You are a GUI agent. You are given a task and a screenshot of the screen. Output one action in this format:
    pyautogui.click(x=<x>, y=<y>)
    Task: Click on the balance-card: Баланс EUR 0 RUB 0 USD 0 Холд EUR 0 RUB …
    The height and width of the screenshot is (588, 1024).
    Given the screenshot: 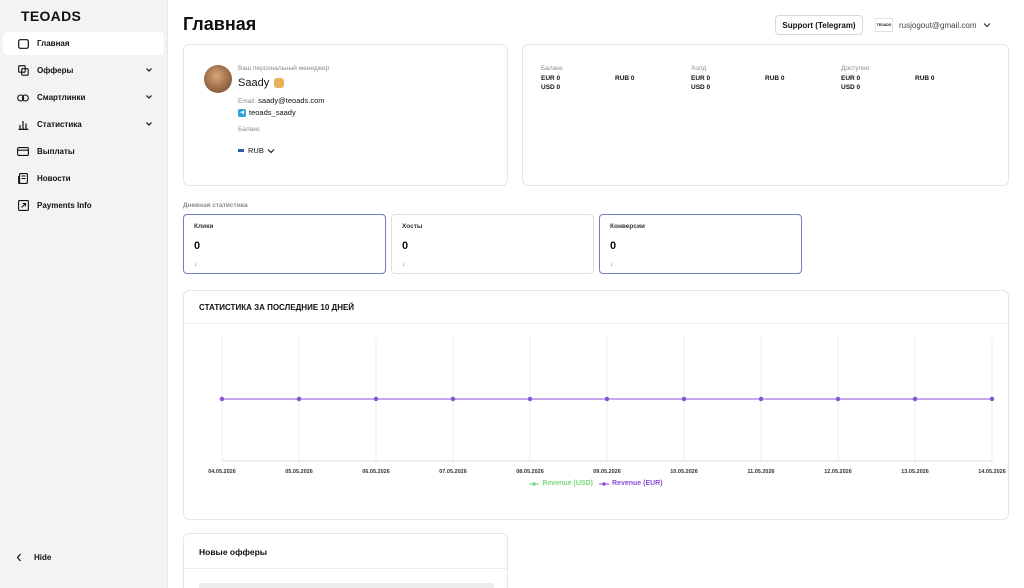 What is the action you would take?
    pyautogui.click(x=765, y=115)
    